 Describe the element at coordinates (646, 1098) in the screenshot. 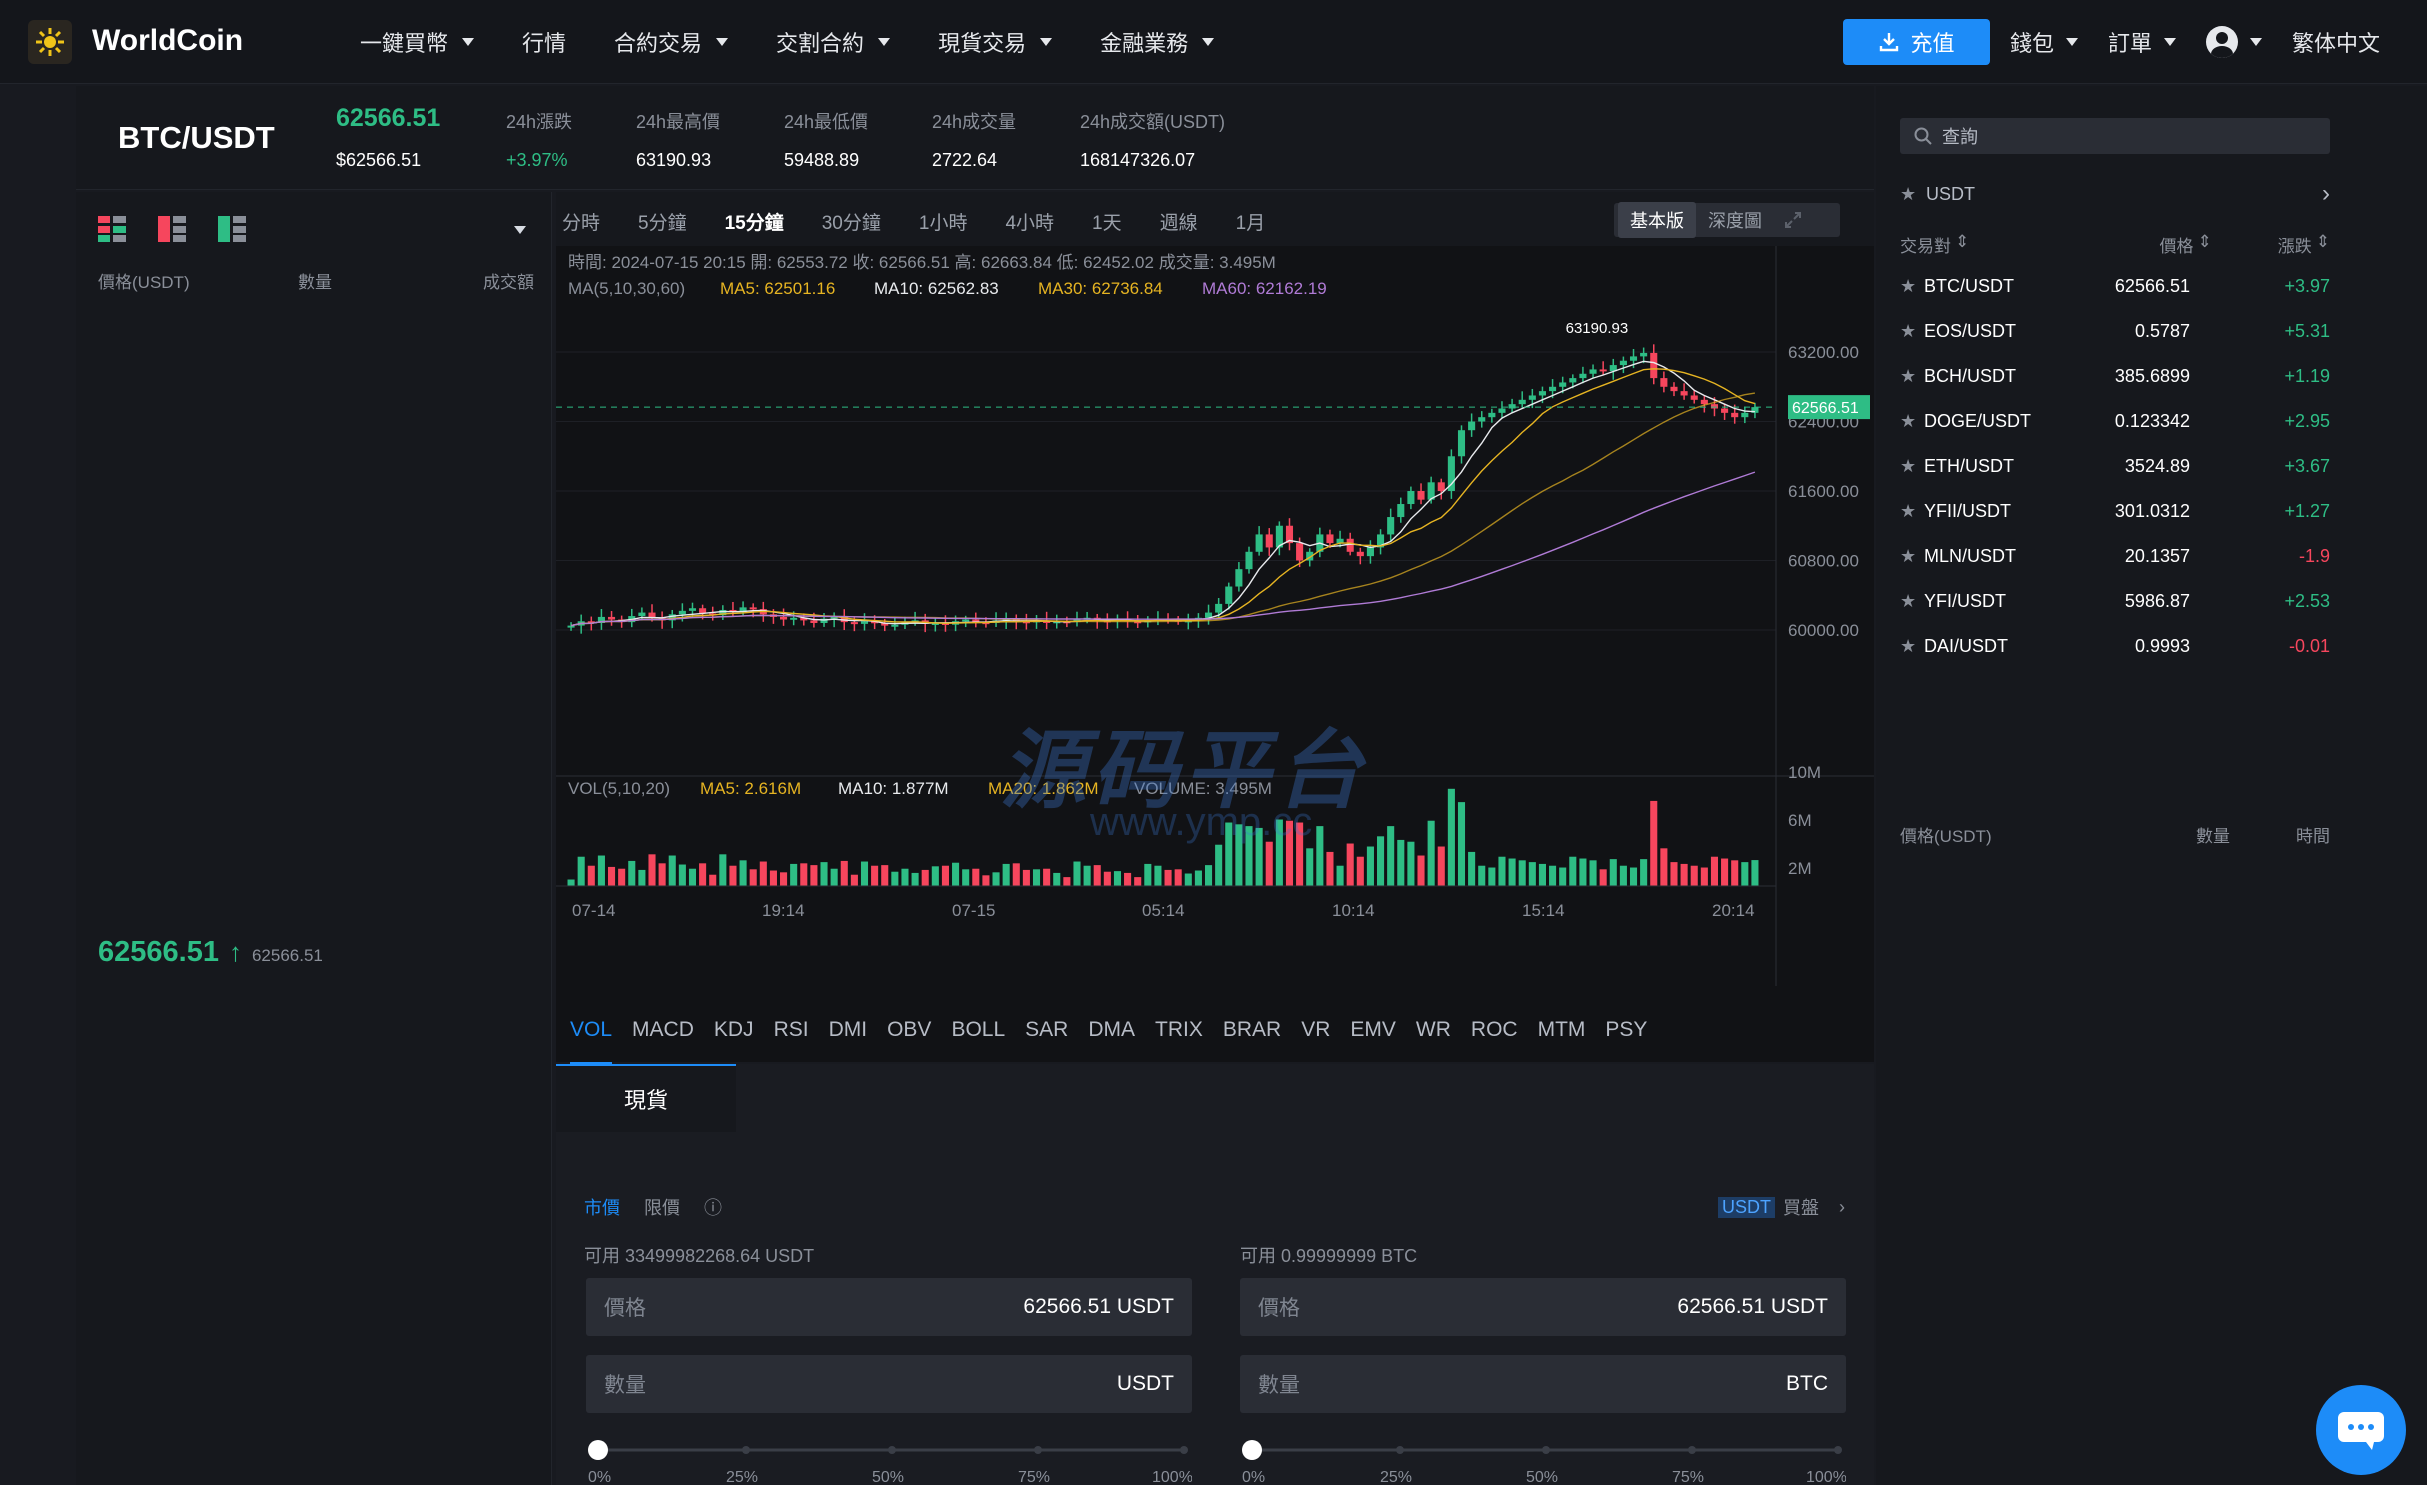

I see `tab-spot: 現貨` at that location.